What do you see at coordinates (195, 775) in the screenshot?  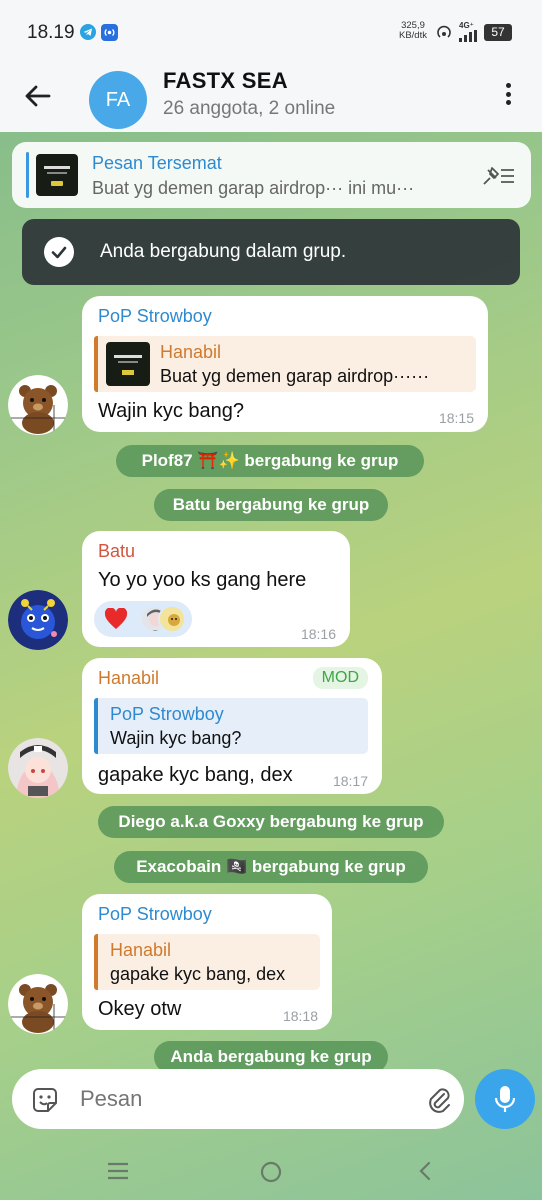 I see `message-text: gapake kyc bang, dex` at bounding box center [195, 775].